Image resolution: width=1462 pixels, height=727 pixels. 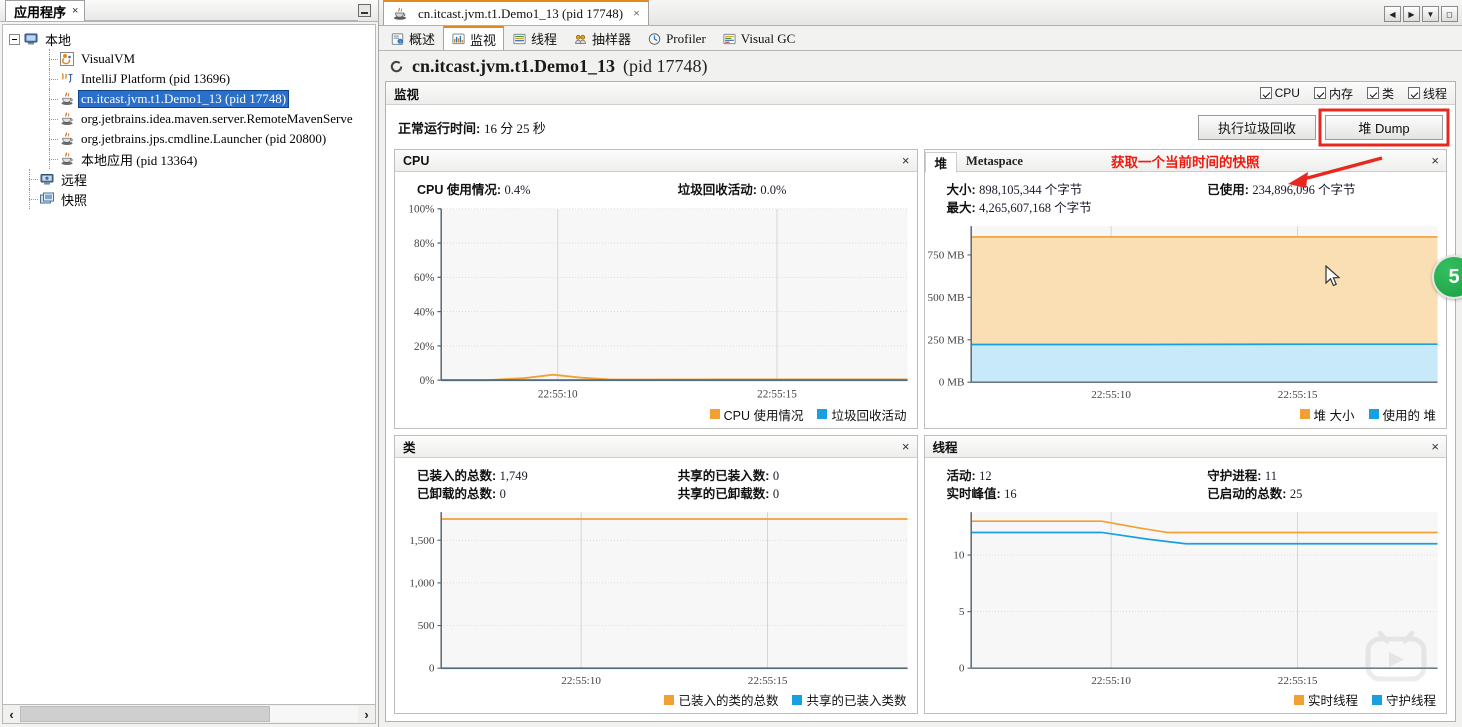 I want to click on checkbox-CPU: CPU, so click(x=1279, y=93).